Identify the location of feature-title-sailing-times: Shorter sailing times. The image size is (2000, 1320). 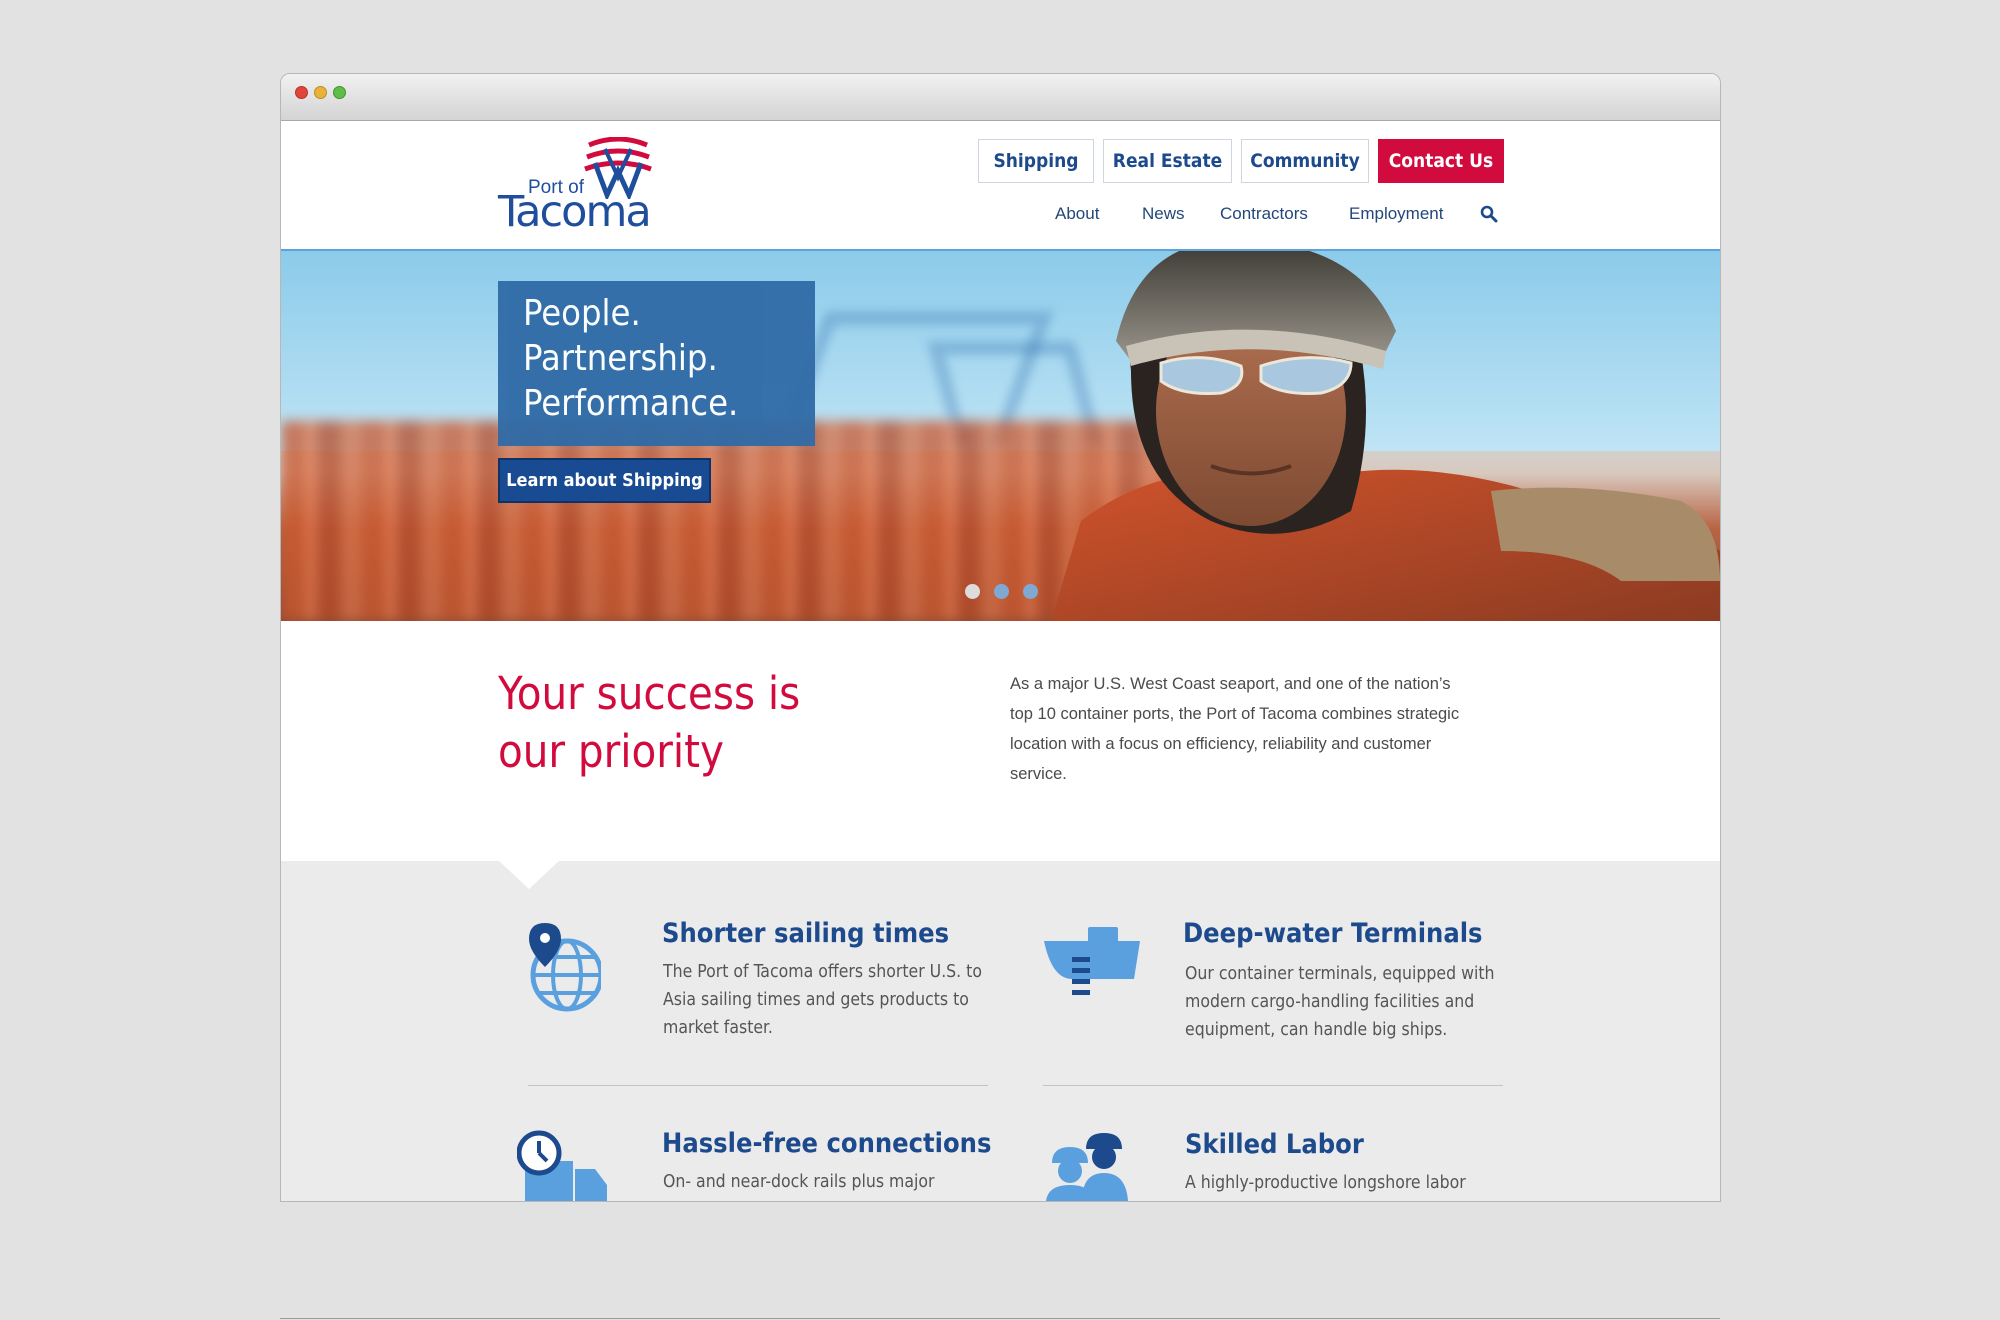
(806, 933).